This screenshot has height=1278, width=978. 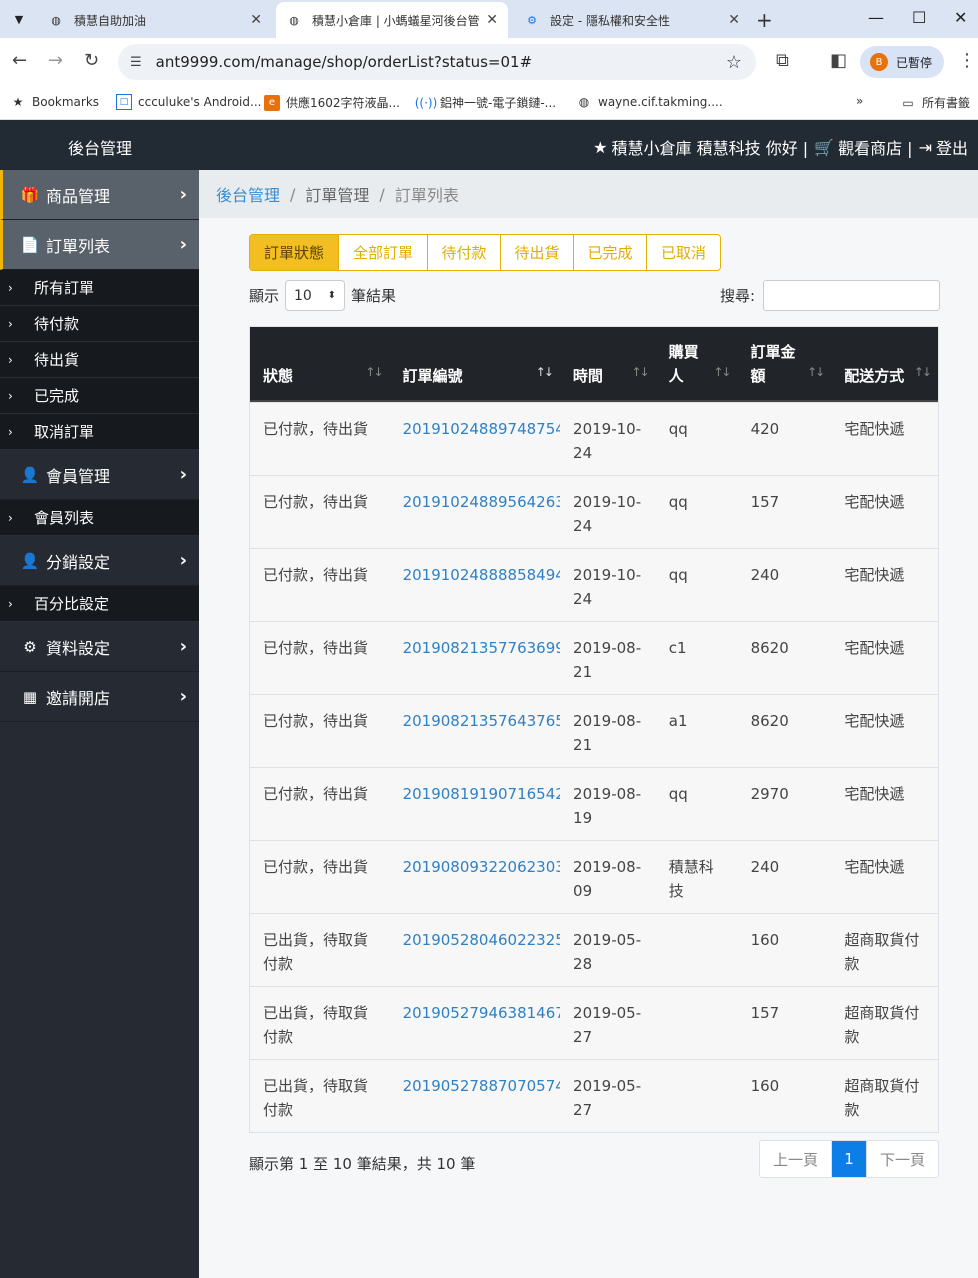 I want to click on cell-order-id: 20190819190716542, so click(x=475, y=804).